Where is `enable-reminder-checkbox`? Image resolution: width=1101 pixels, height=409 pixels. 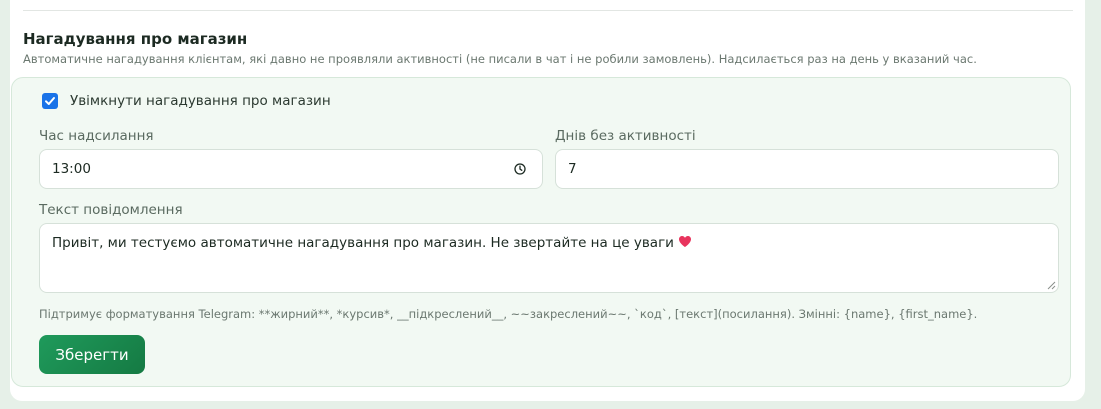
enable-reminder-checkbox is located at coordinates (50, 101).